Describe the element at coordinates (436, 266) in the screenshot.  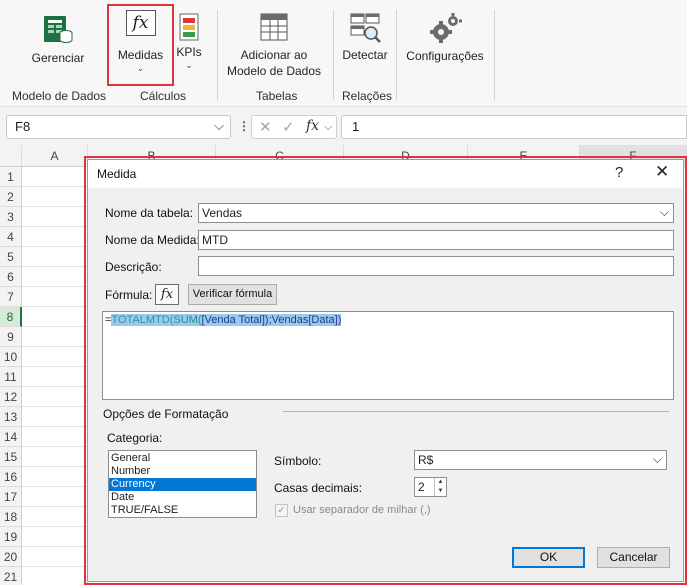
I see `description-input` at that location.